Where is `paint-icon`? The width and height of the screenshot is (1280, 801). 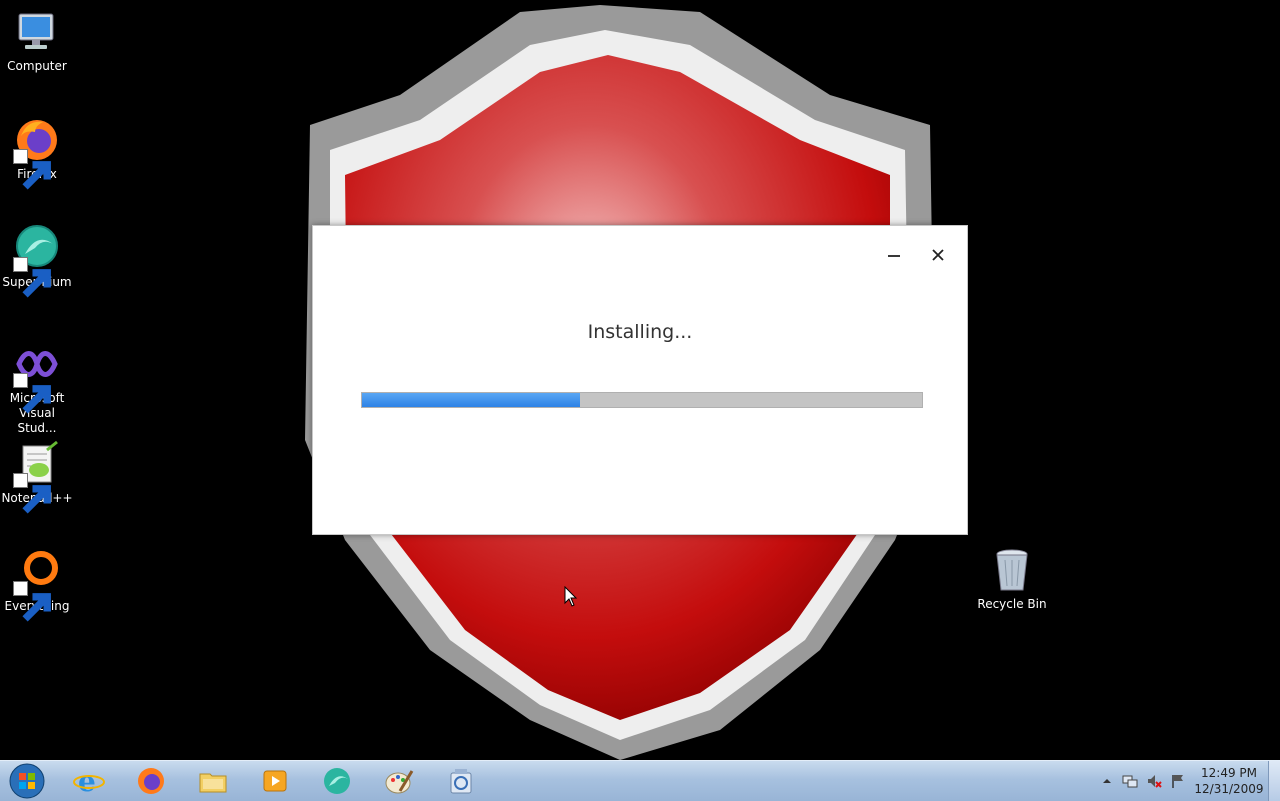 paint-icon is located at coordinates (399, 781).